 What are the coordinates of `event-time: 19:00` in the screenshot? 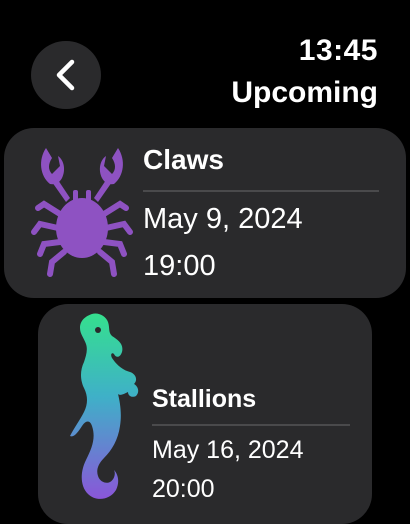 It's located at (179, 266).